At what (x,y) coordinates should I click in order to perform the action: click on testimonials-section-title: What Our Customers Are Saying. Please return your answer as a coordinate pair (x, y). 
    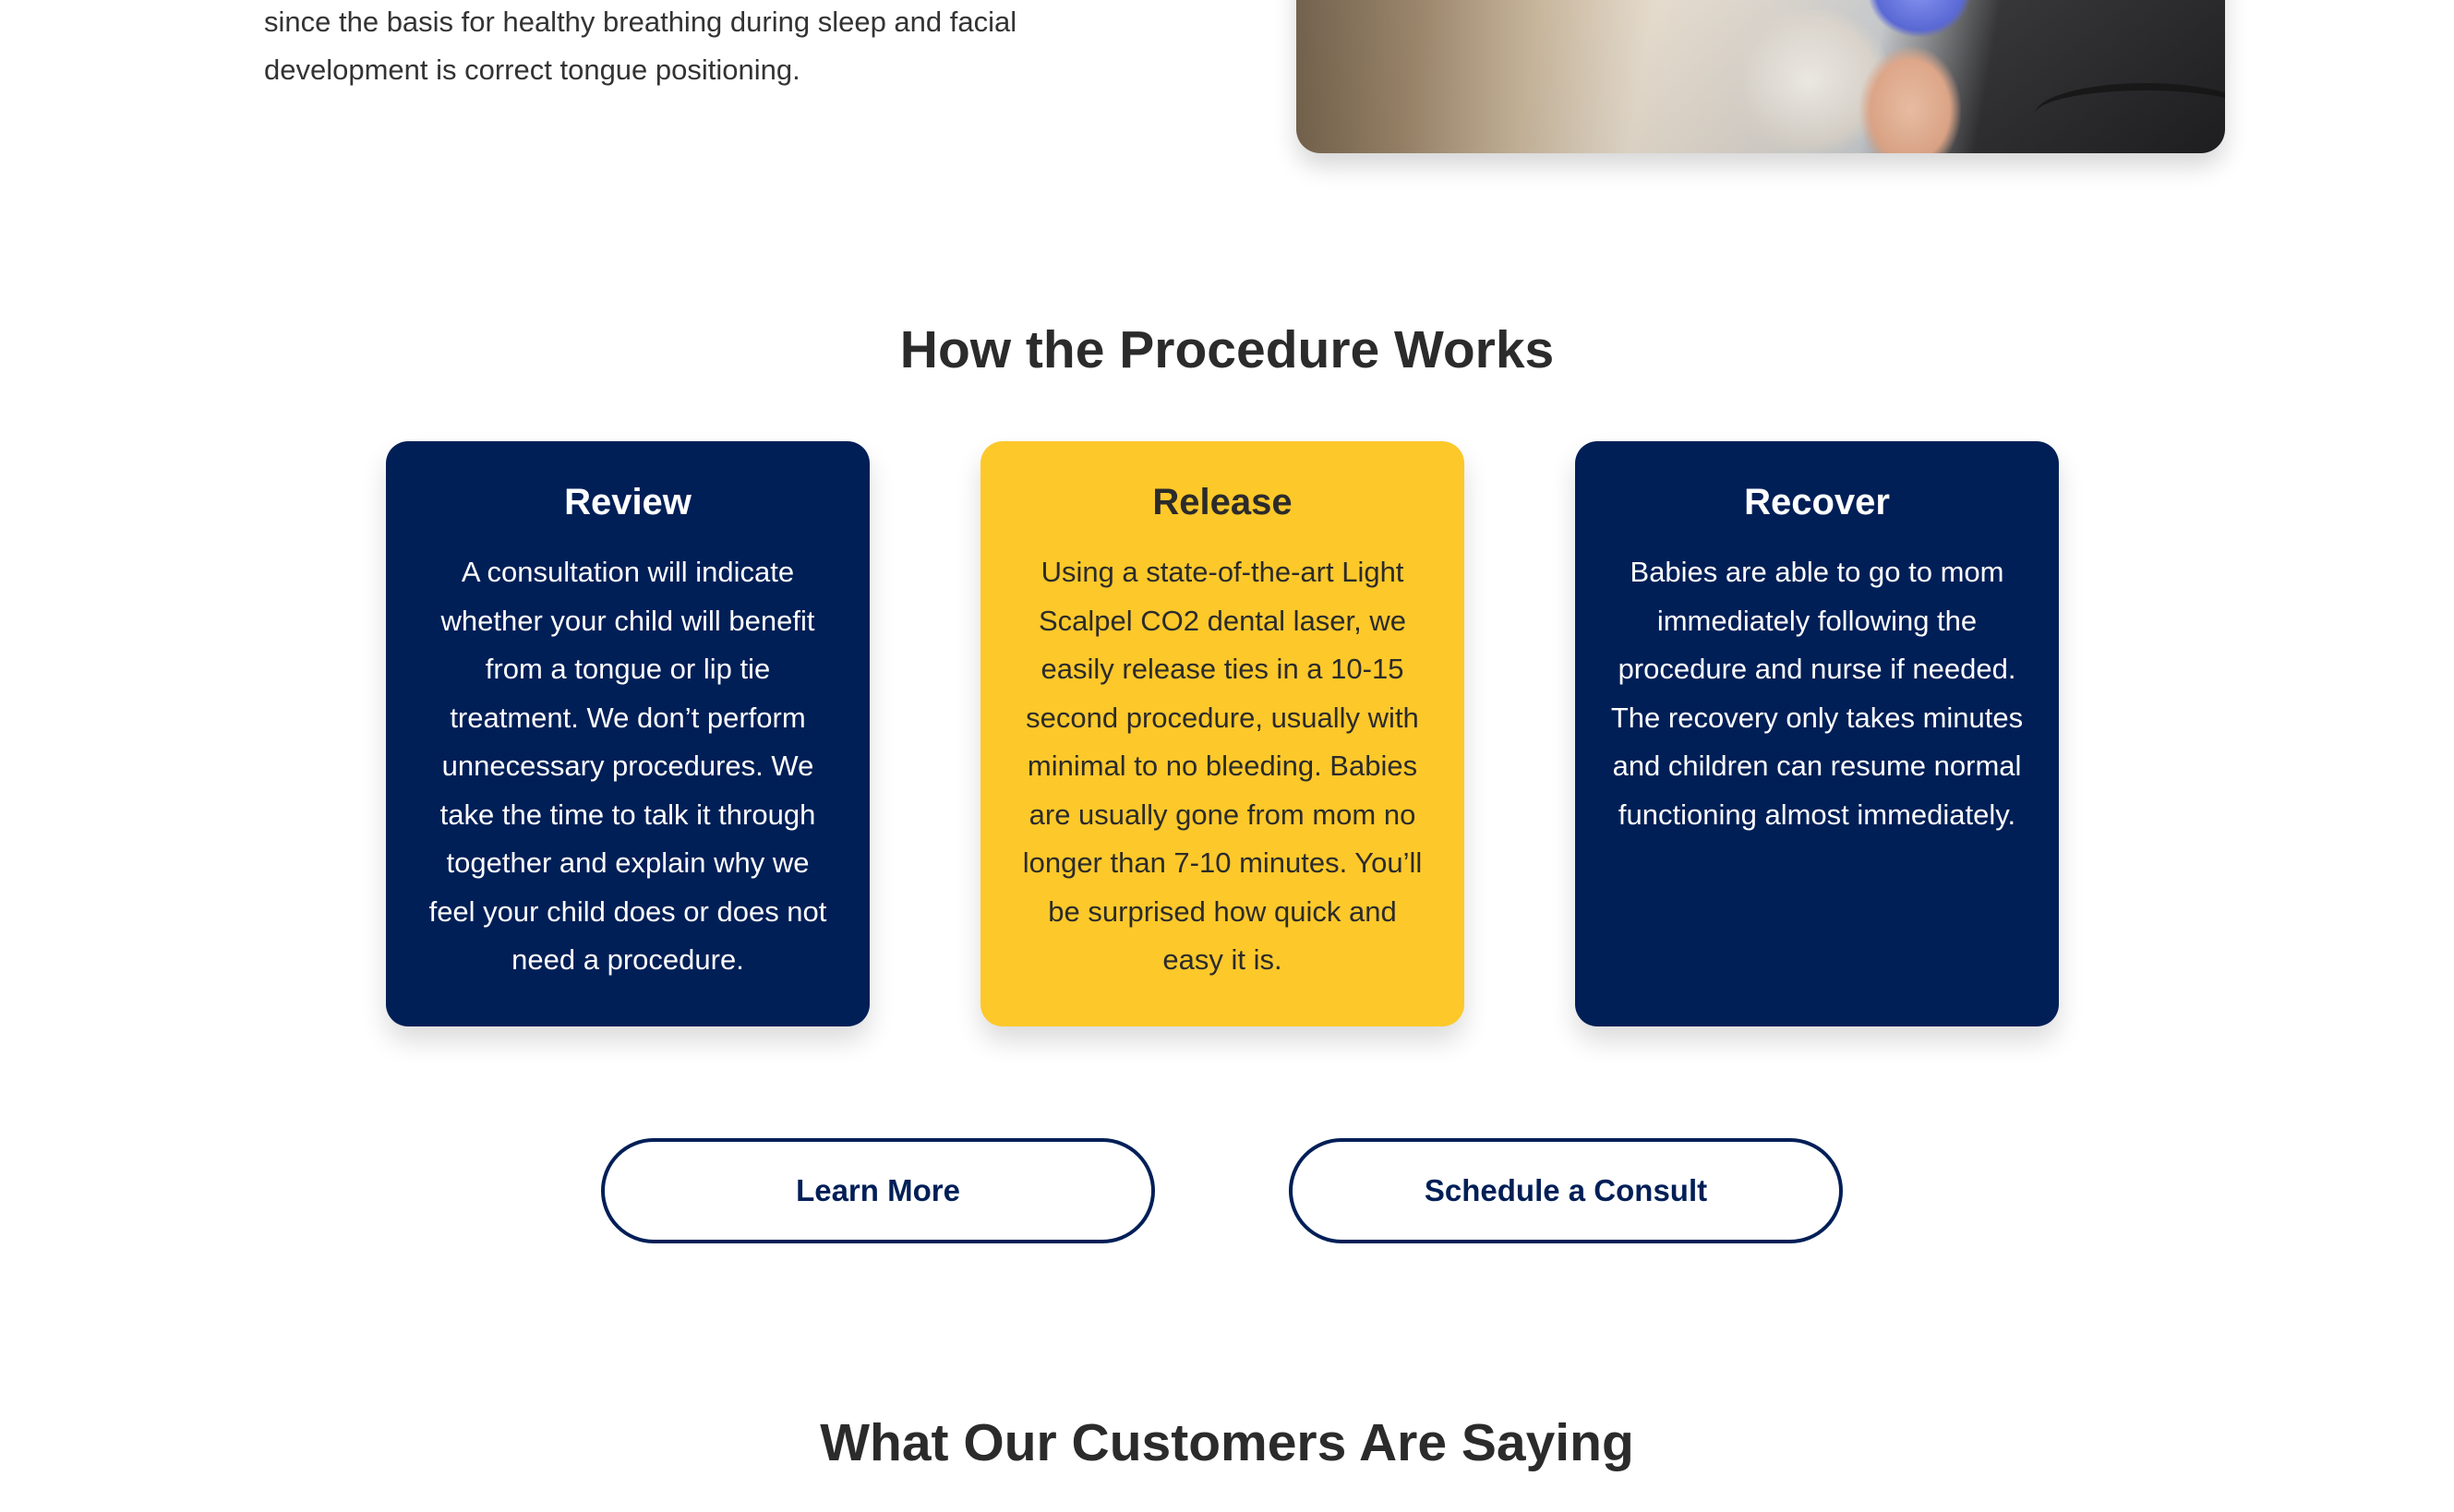
    Looking at the image, I should click on (1227, 1442).